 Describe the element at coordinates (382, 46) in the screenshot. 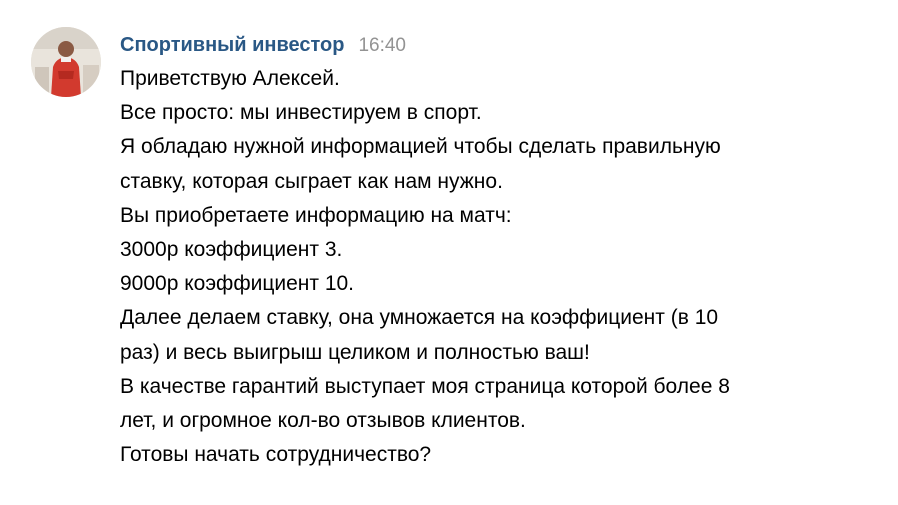

I see `message-timestamp: 16:40` at that location.